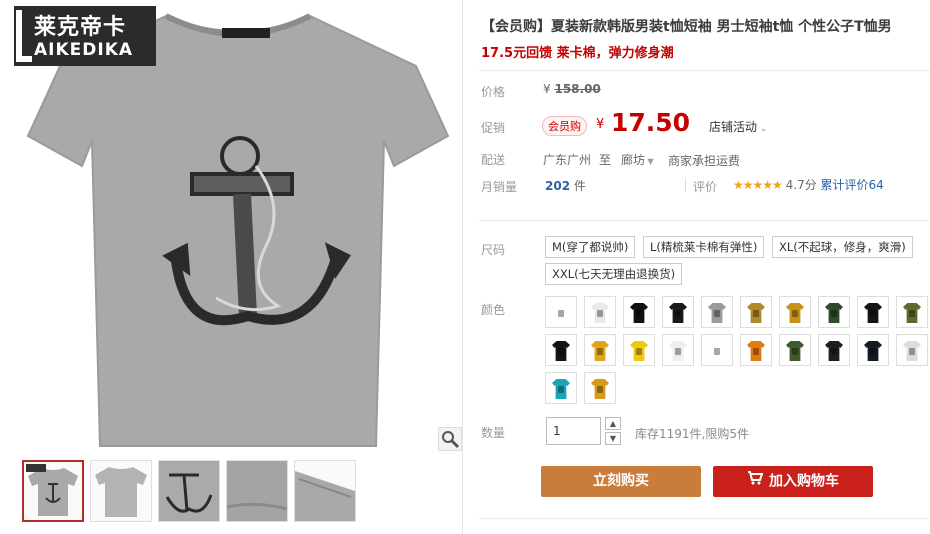 The width and height of the screenshot is (930, 534). Describe the element at coordinates (704, 161) in the screenshot. I see `shipping-note: 商家承担运费` at that location.